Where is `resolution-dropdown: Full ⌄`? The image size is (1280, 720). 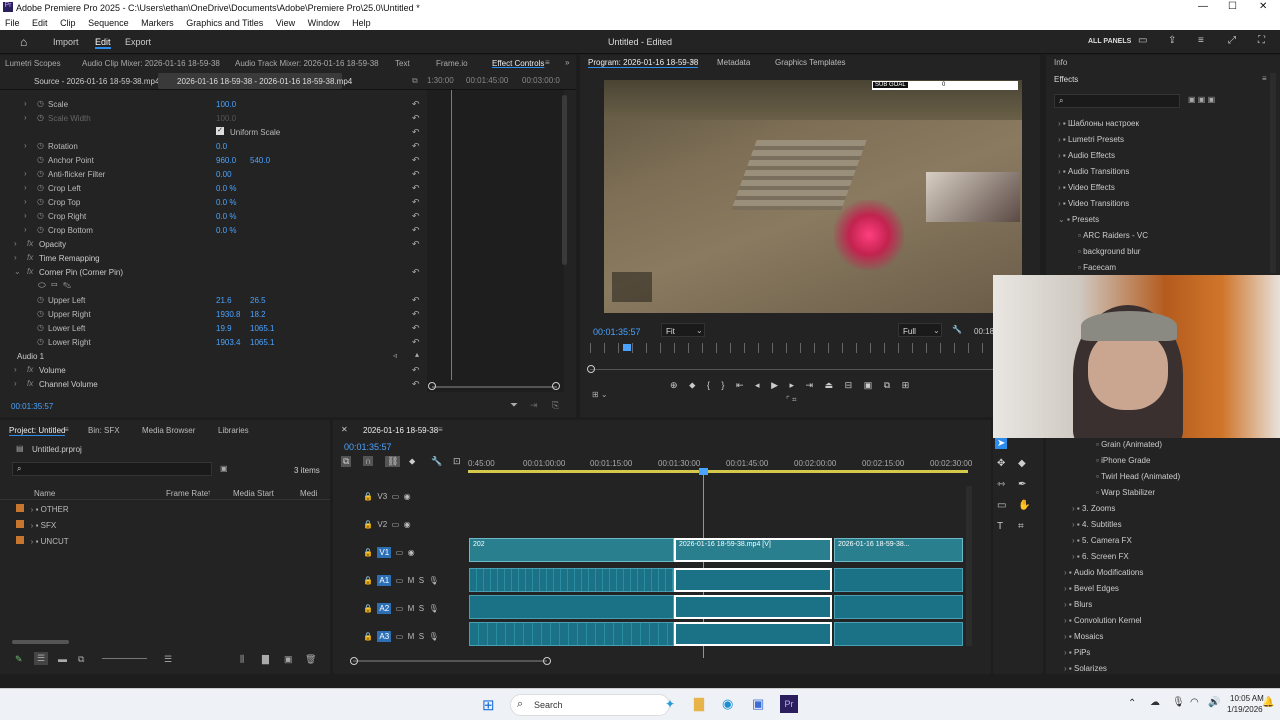
resolution-dropdown: Full ⌄ is located at coordinates (920, 330).